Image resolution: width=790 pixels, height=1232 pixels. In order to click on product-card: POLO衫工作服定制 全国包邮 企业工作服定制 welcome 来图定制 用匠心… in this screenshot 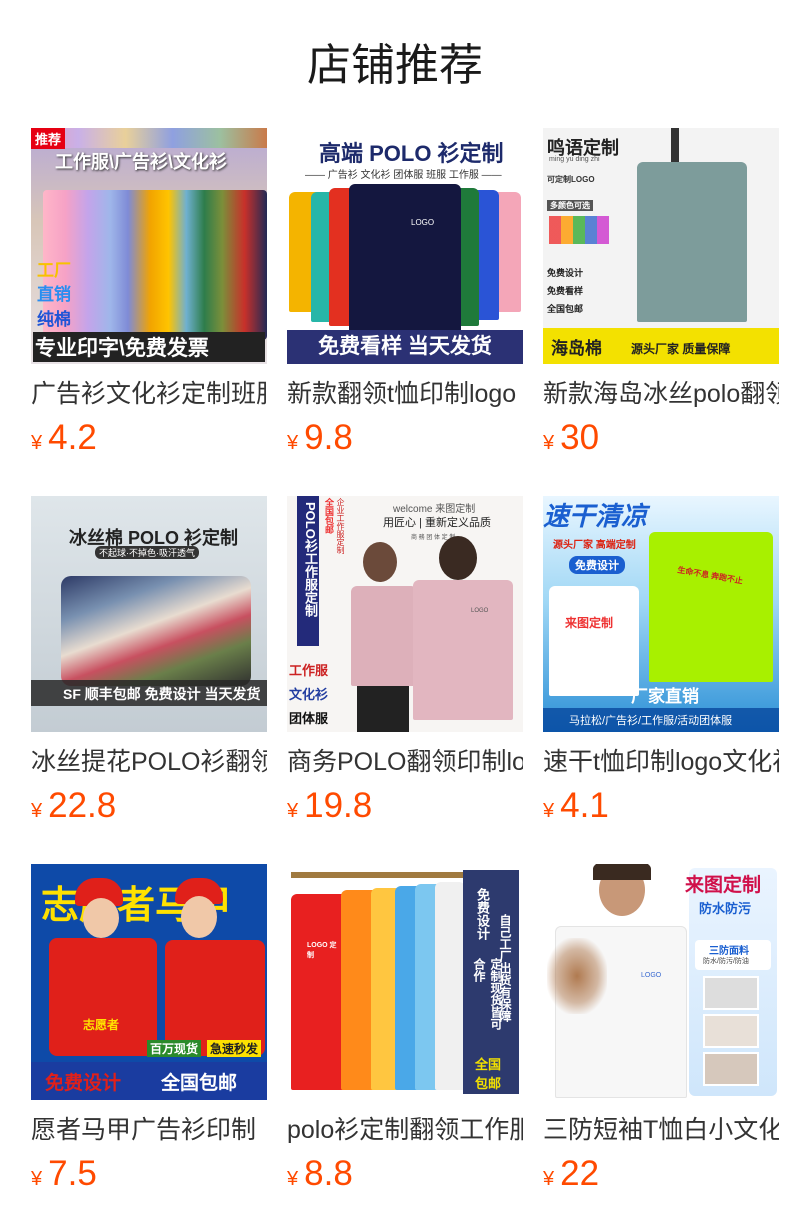, I will do `click(405, 660)`.